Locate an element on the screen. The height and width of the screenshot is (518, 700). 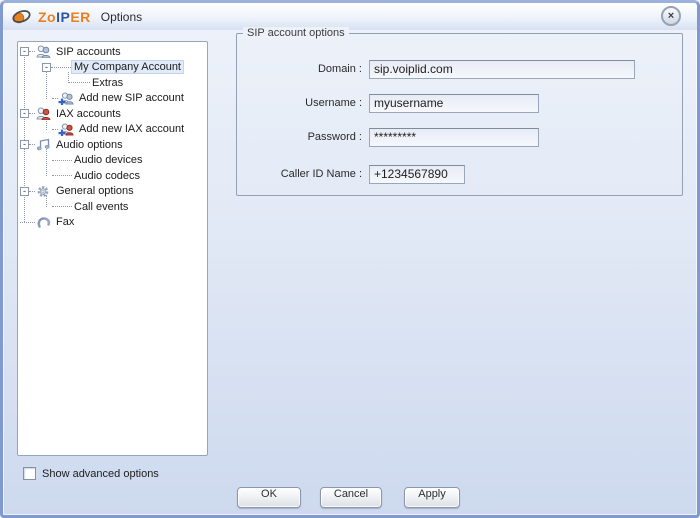
apply-button: Apply is located at coordinates (432, 497).